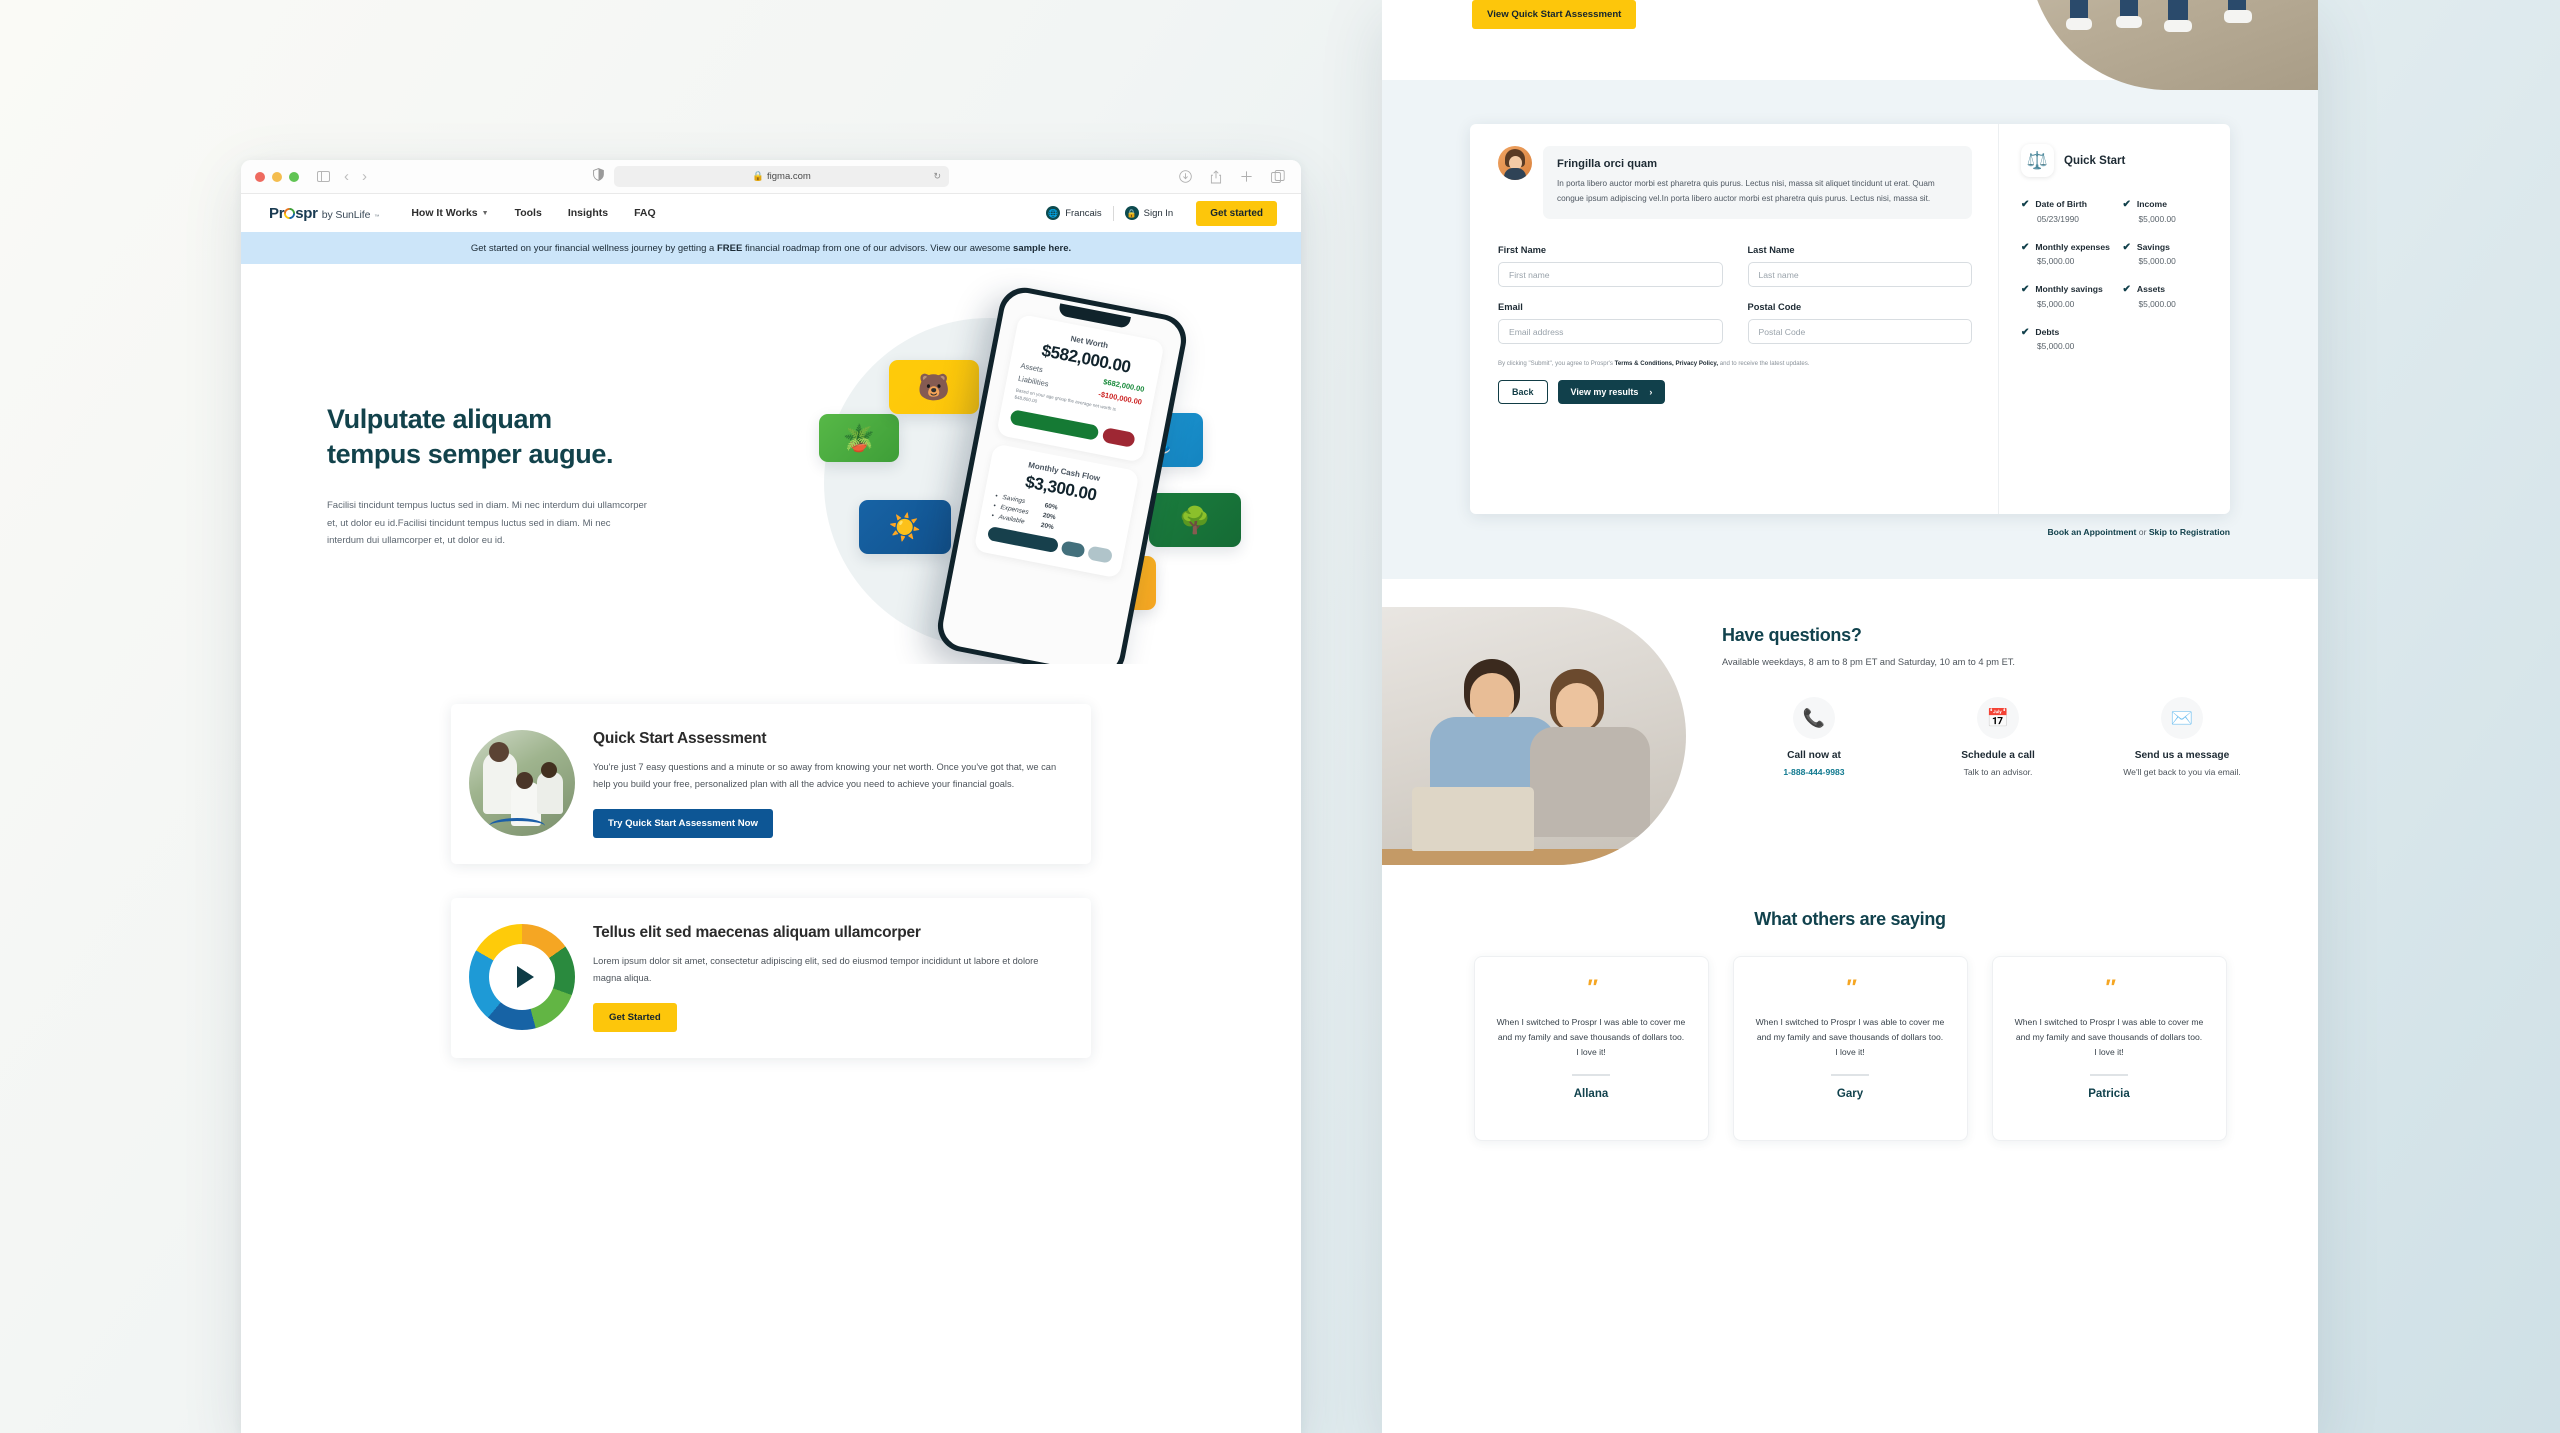 The width and height of the screenshot is (2560, 1433). Describe the element at coordinates (290, 213) in the screenshot. I see `logo-colored-o` at that location.